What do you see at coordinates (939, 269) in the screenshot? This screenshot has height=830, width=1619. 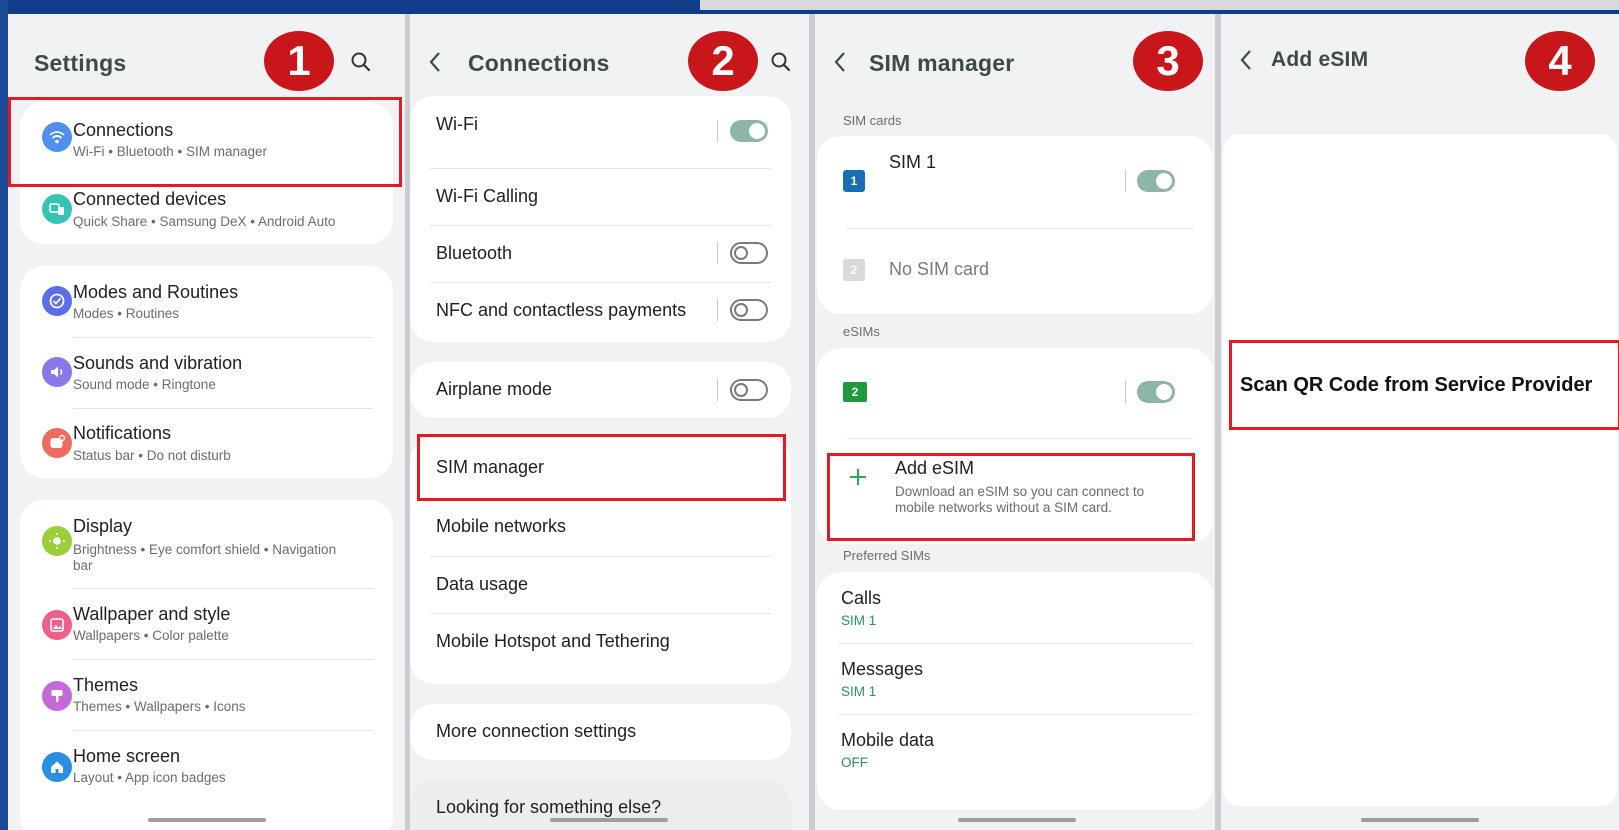 I see `sim2-label: No SIM card` at bounding box center [939, 269].